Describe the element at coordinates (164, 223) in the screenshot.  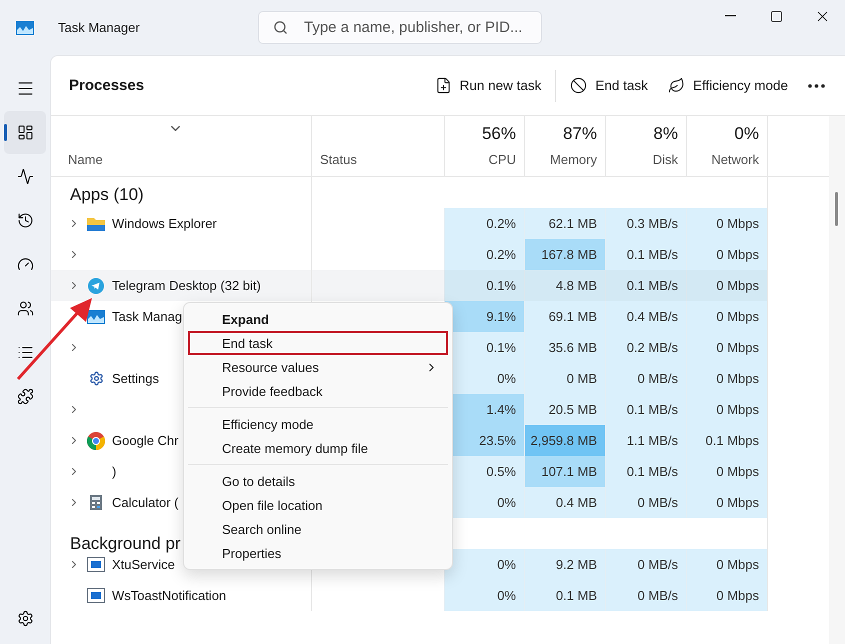
I see `process-name: Windows Explorer` at that location.